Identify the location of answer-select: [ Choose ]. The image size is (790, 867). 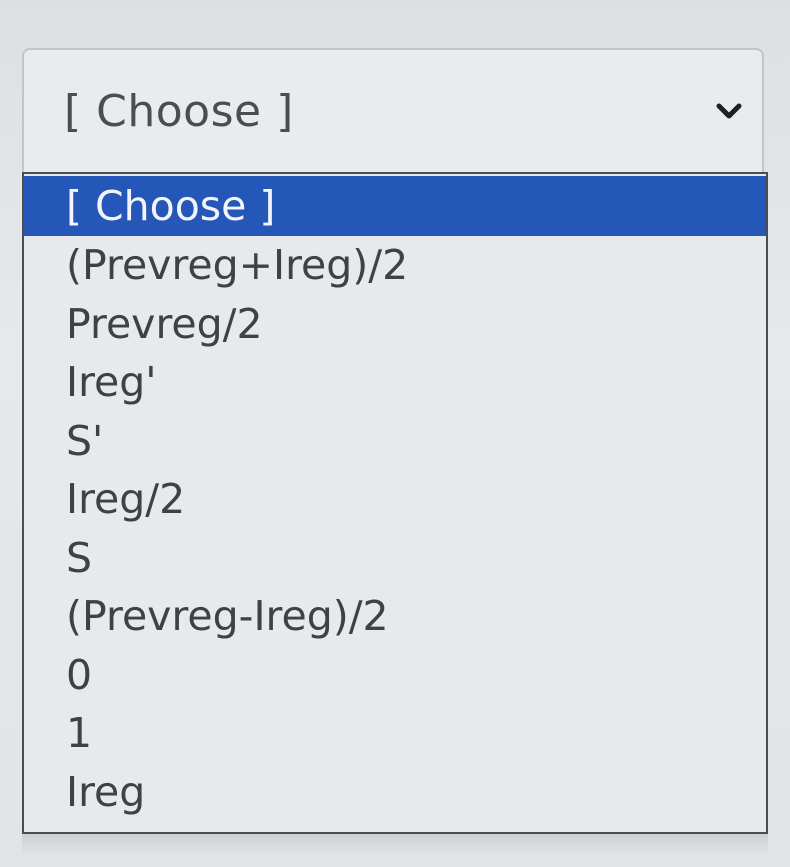
(393, 110).